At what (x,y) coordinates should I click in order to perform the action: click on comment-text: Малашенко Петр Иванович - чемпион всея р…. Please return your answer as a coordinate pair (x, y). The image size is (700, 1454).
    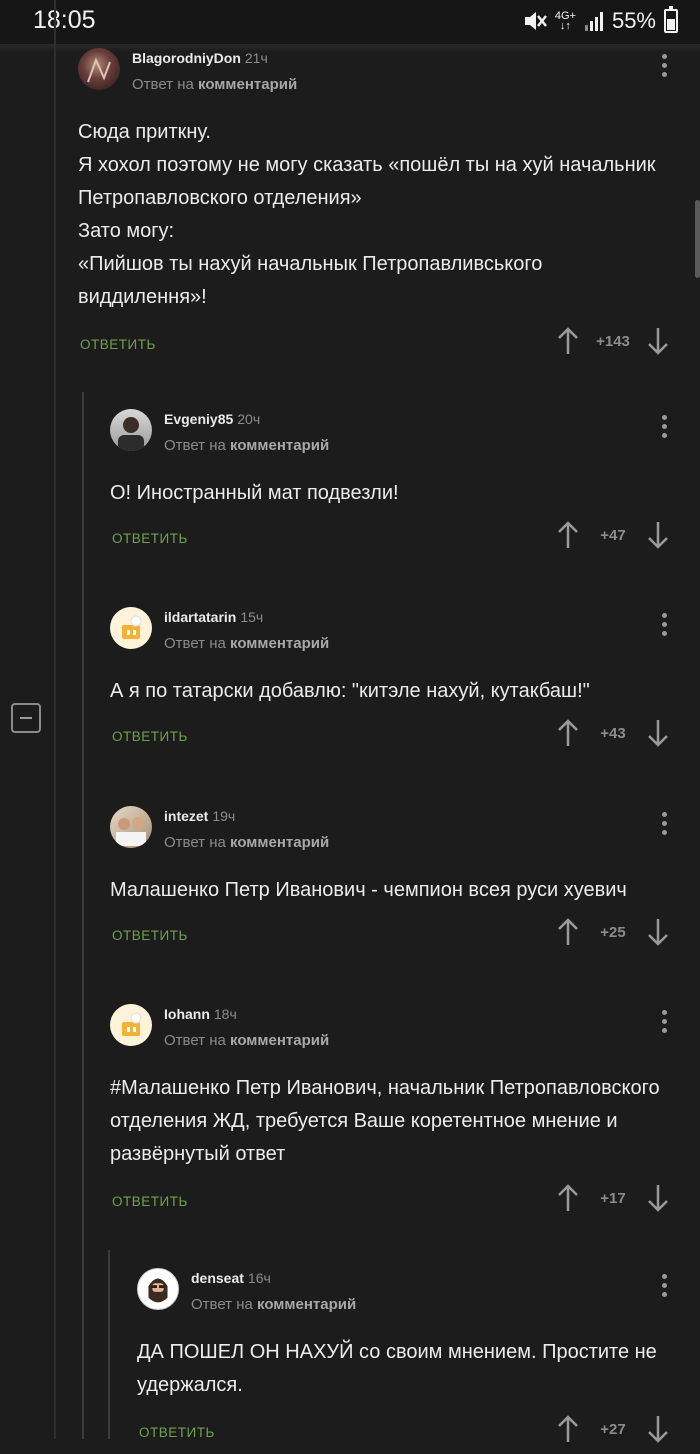
    Looking at the image, I should click on (368, 890).